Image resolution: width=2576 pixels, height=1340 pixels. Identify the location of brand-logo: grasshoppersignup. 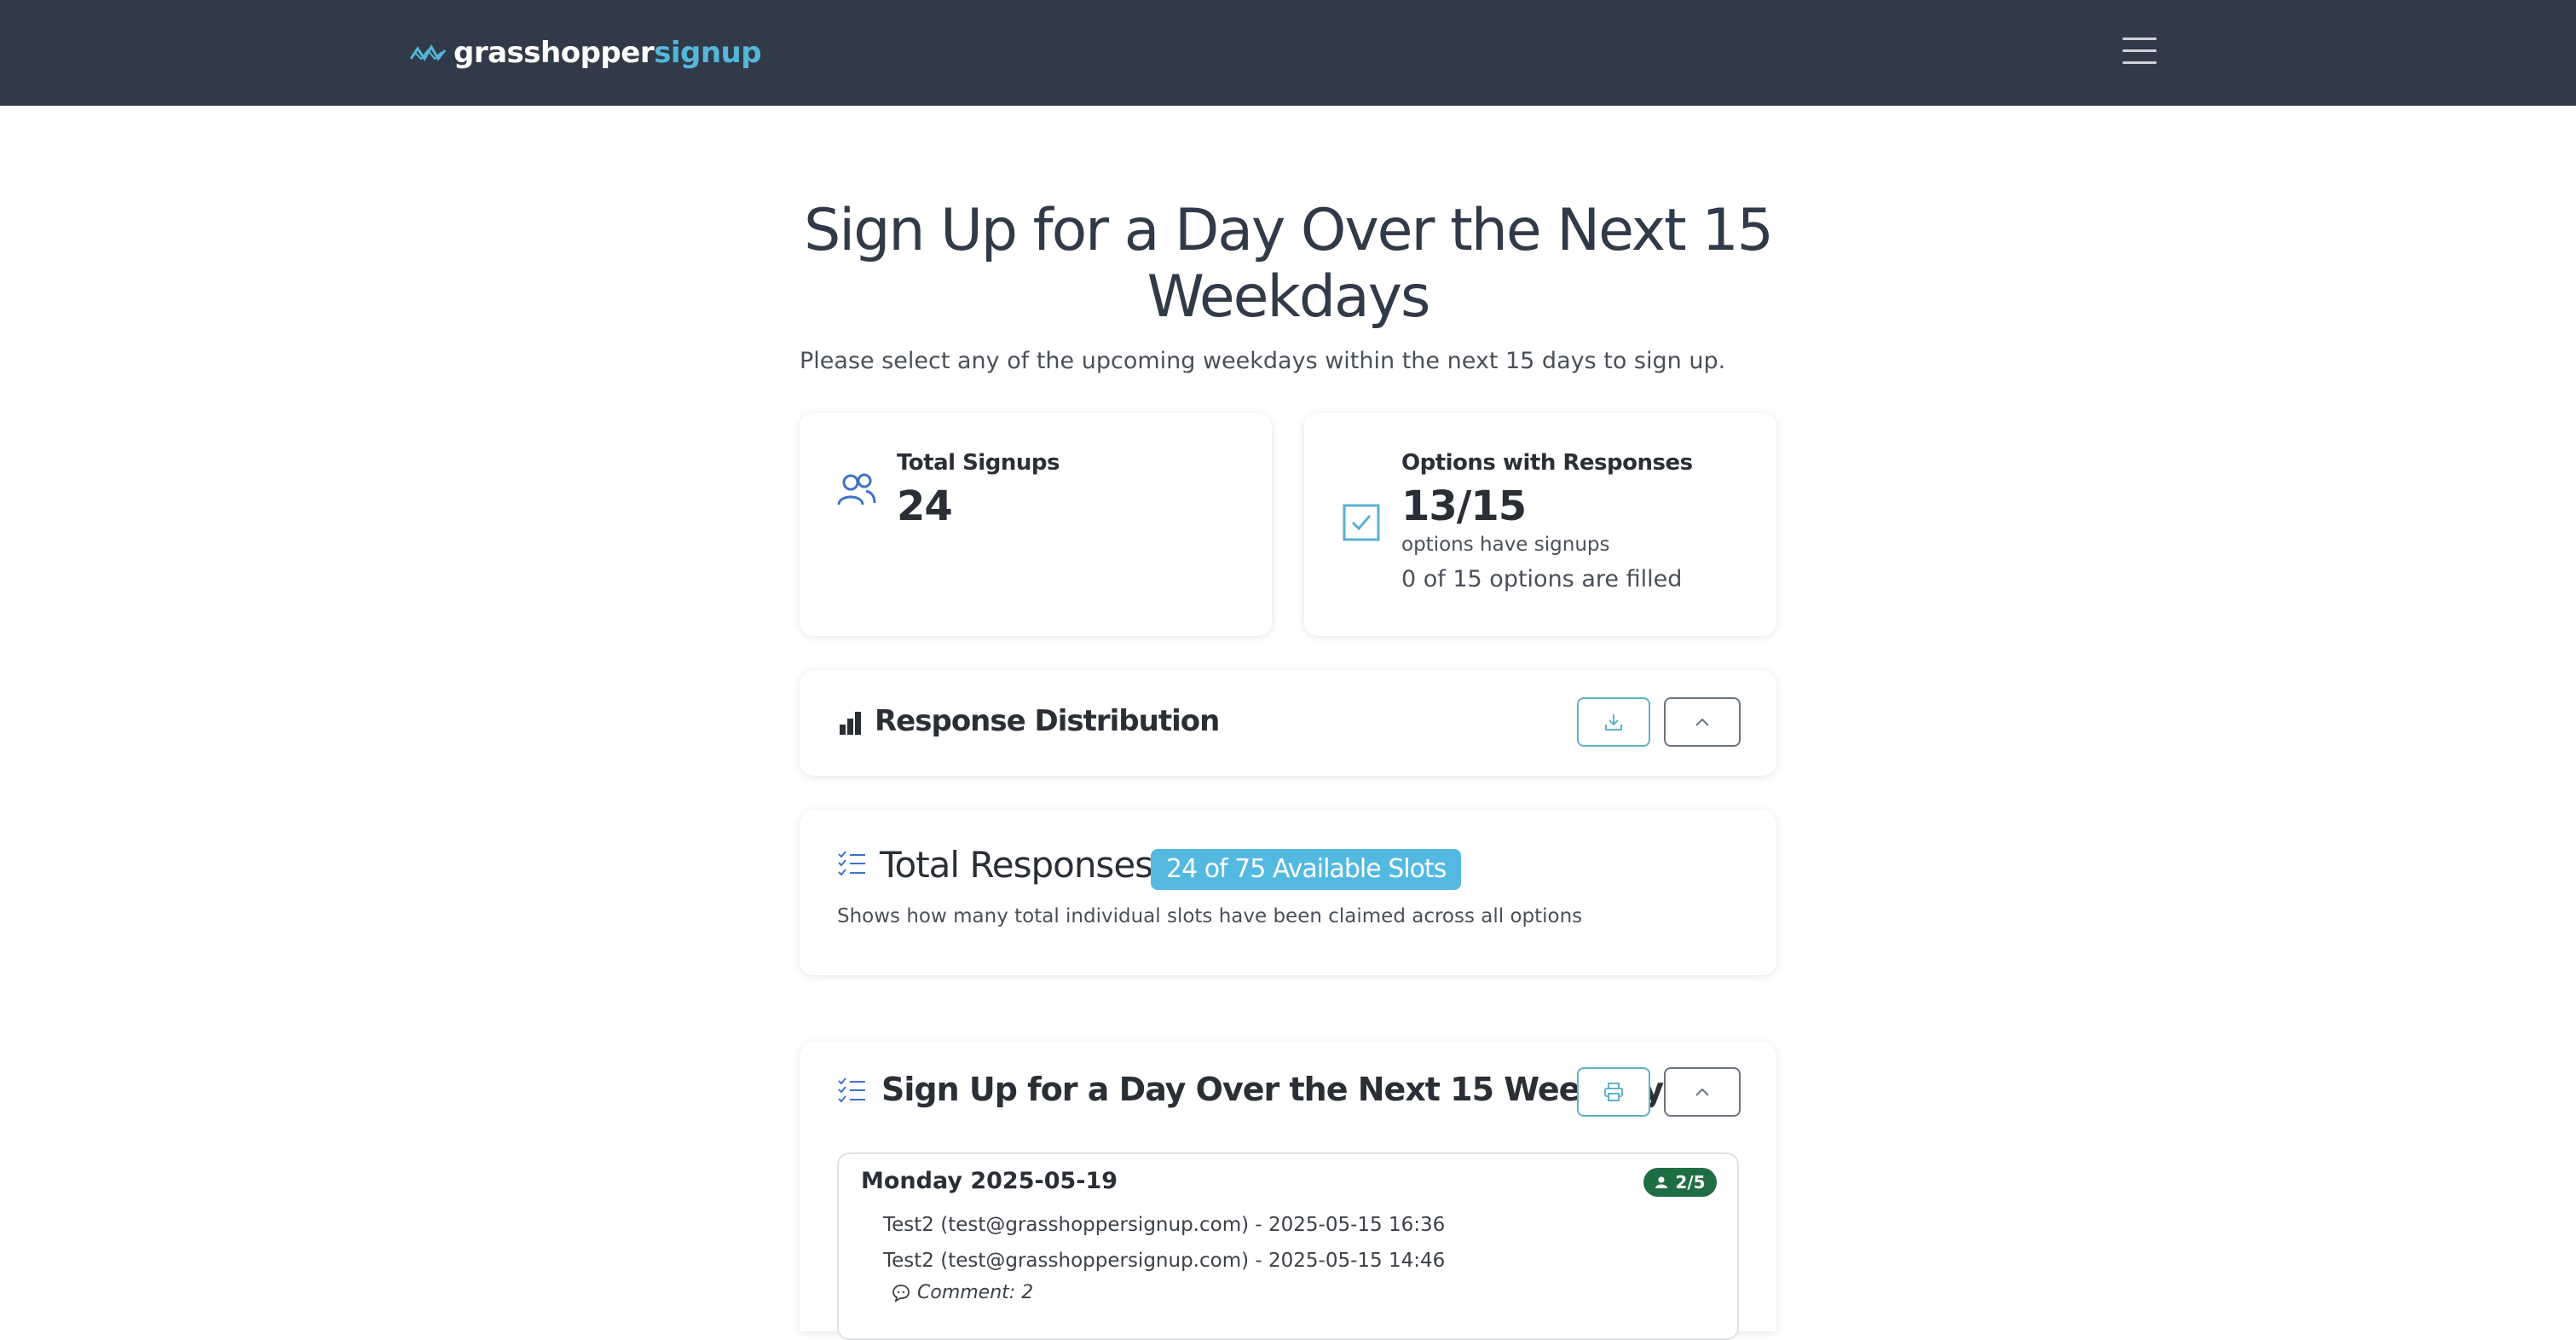
(585, 53).